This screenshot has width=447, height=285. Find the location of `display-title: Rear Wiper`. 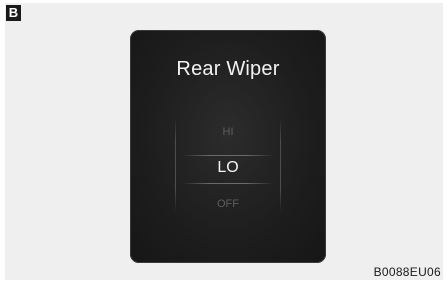

display-title: Rear Wiper is located at coordinates (228, 69).